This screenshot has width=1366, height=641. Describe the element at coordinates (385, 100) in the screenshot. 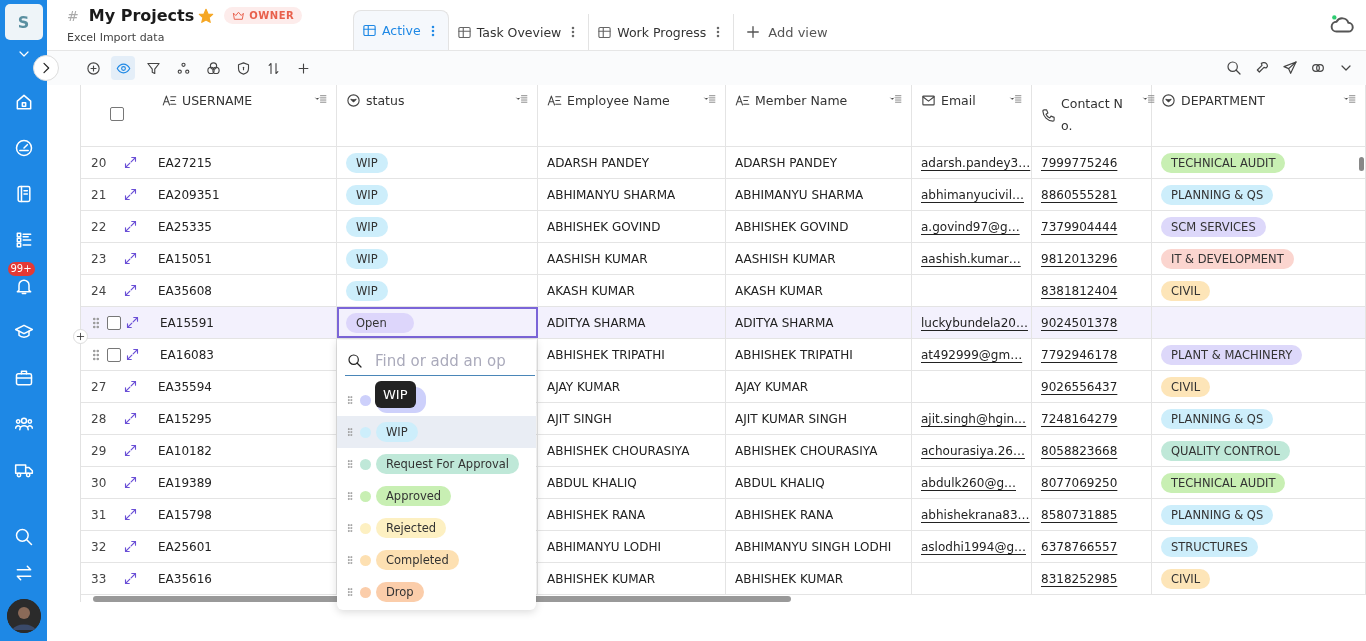

I see `column-header: status` at that location.